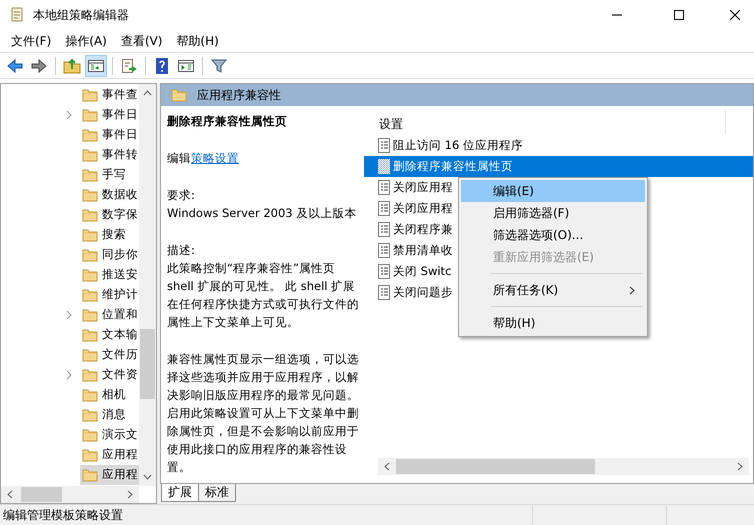 The image size is (754, 525). I want to click on policy-title: 删除程序兼容性属性页, so click(227, 121).